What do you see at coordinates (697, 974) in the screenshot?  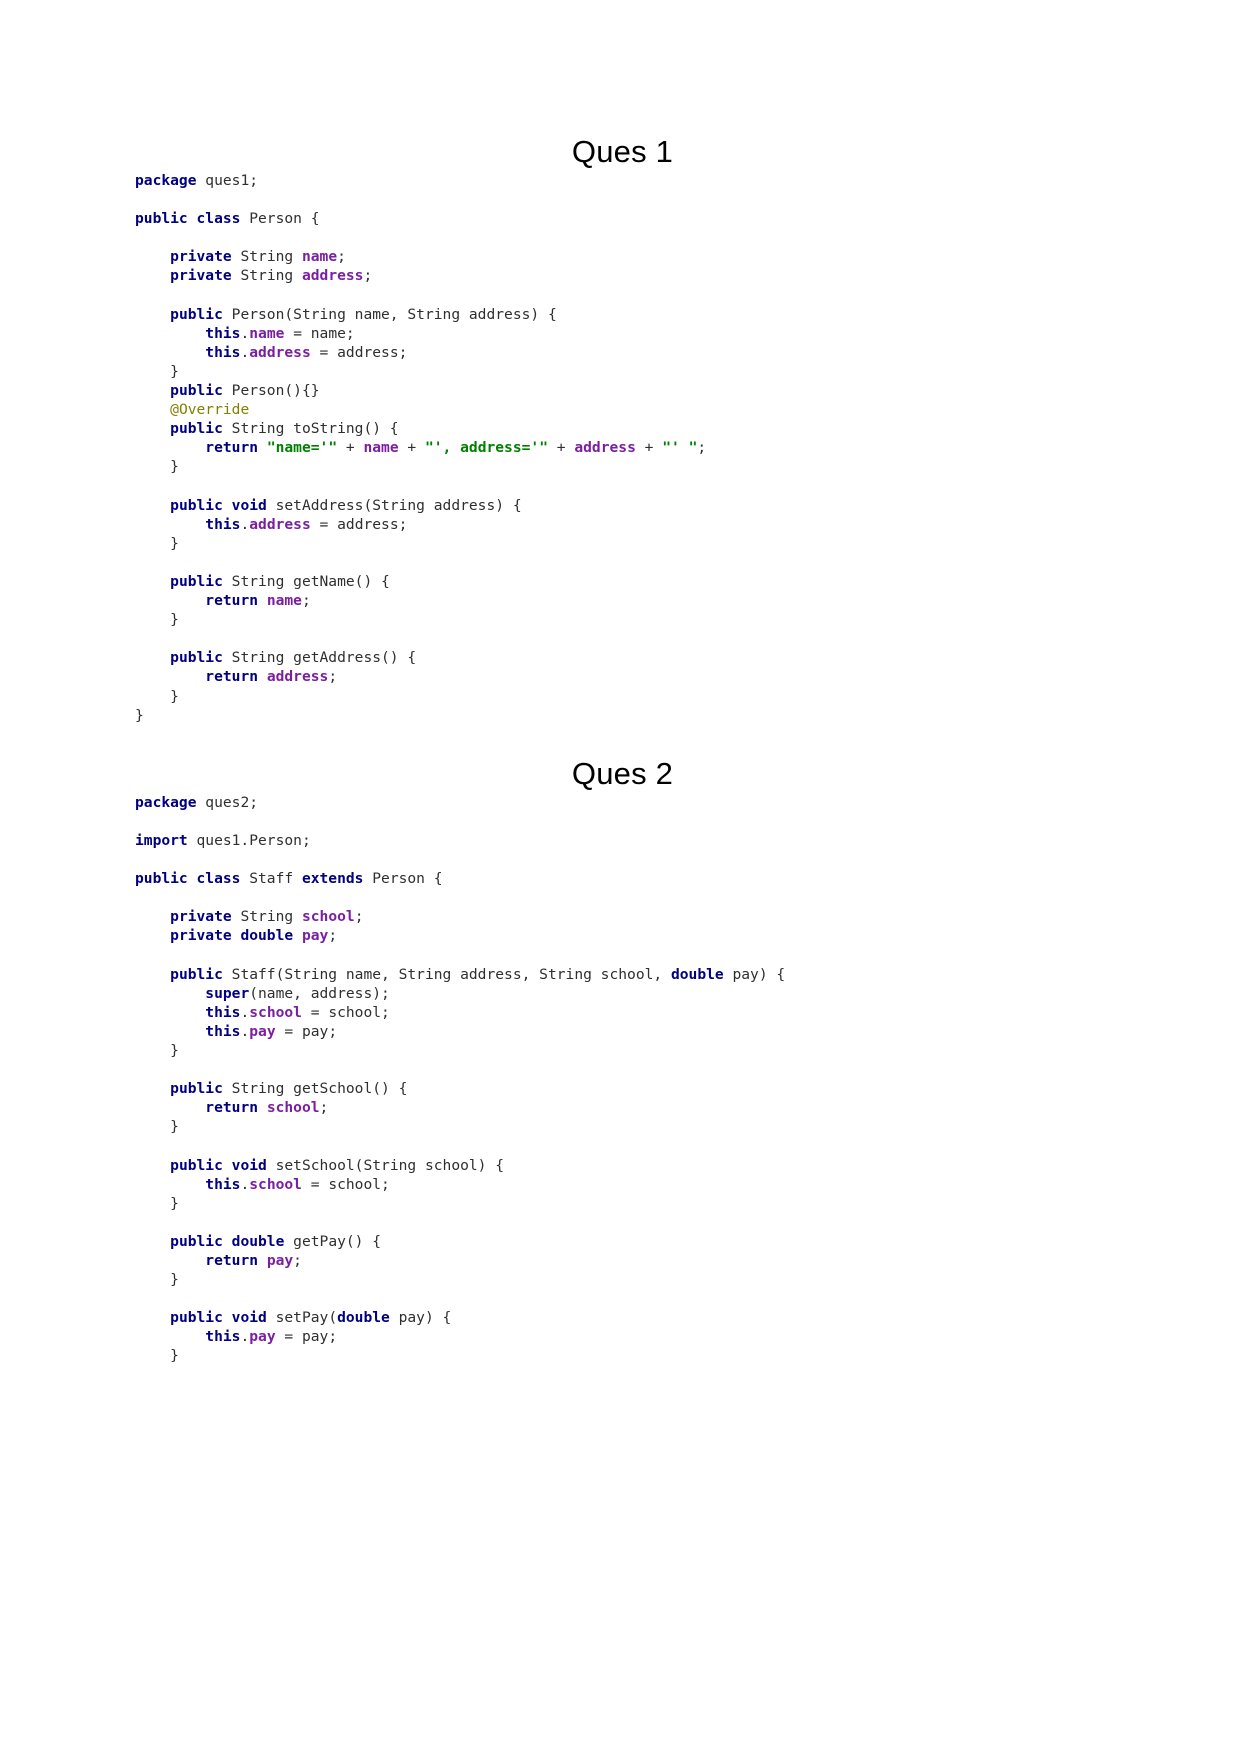 I see `code-token: double` at bounding box center [697, 974].